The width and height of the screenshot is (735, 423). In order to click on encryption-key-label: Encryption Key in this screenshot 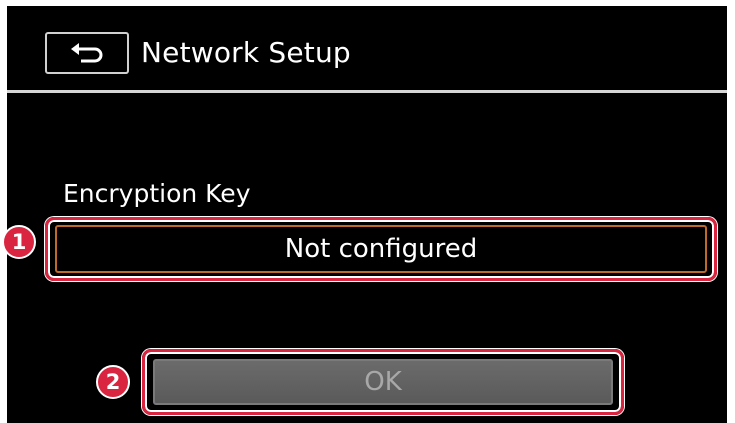, I will do `click(157, 193)`.